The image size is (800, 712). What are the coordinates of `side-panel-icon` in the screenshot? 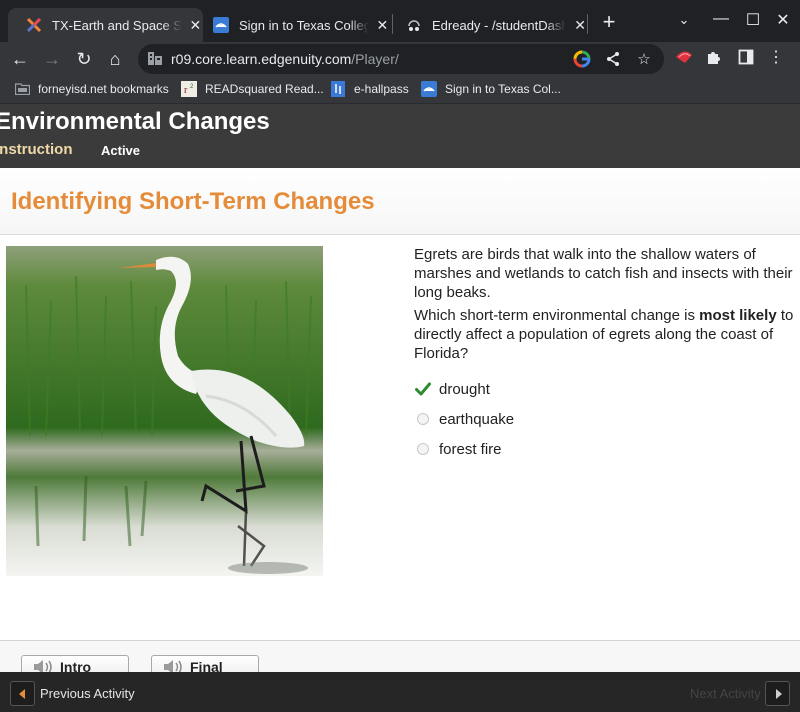 It's located at (746, 57).